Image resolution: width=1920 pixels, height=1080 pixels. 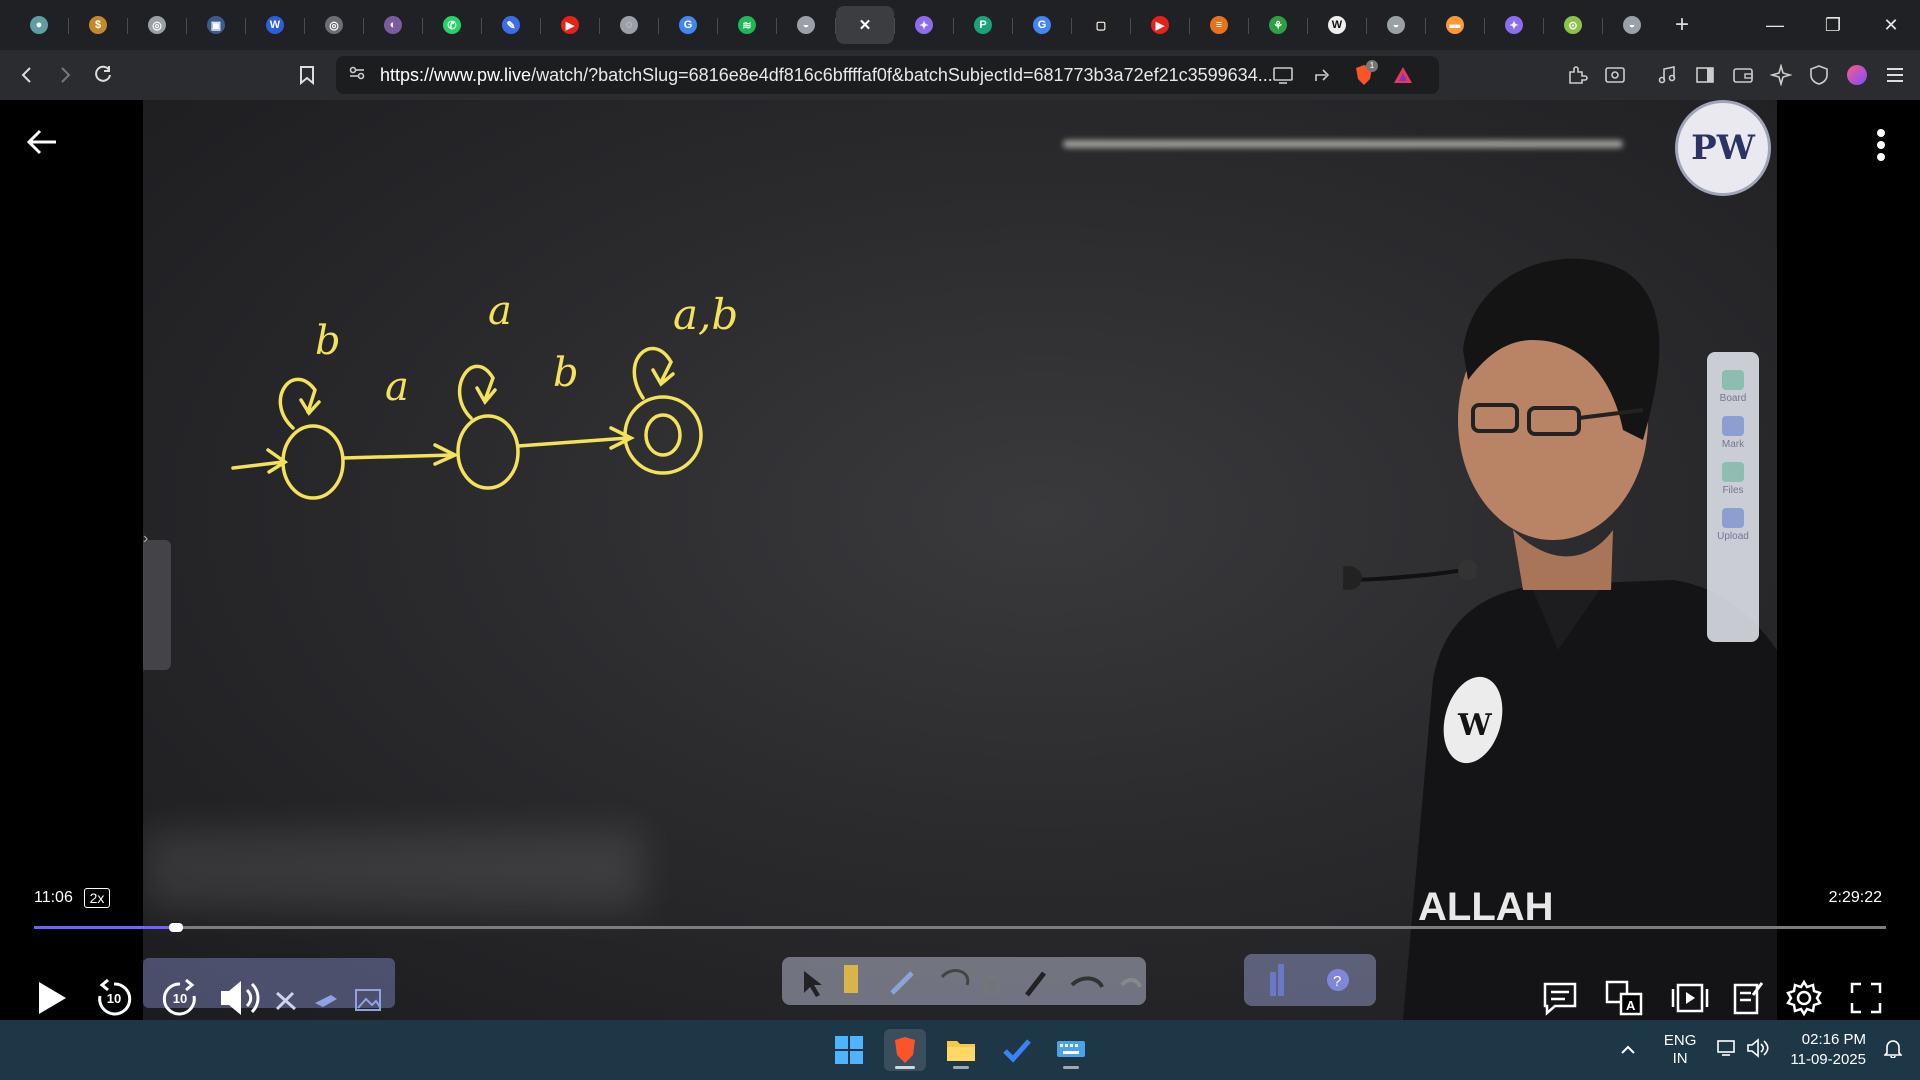 I want to click on tool-files: Files, so click(x=1733, y=479).